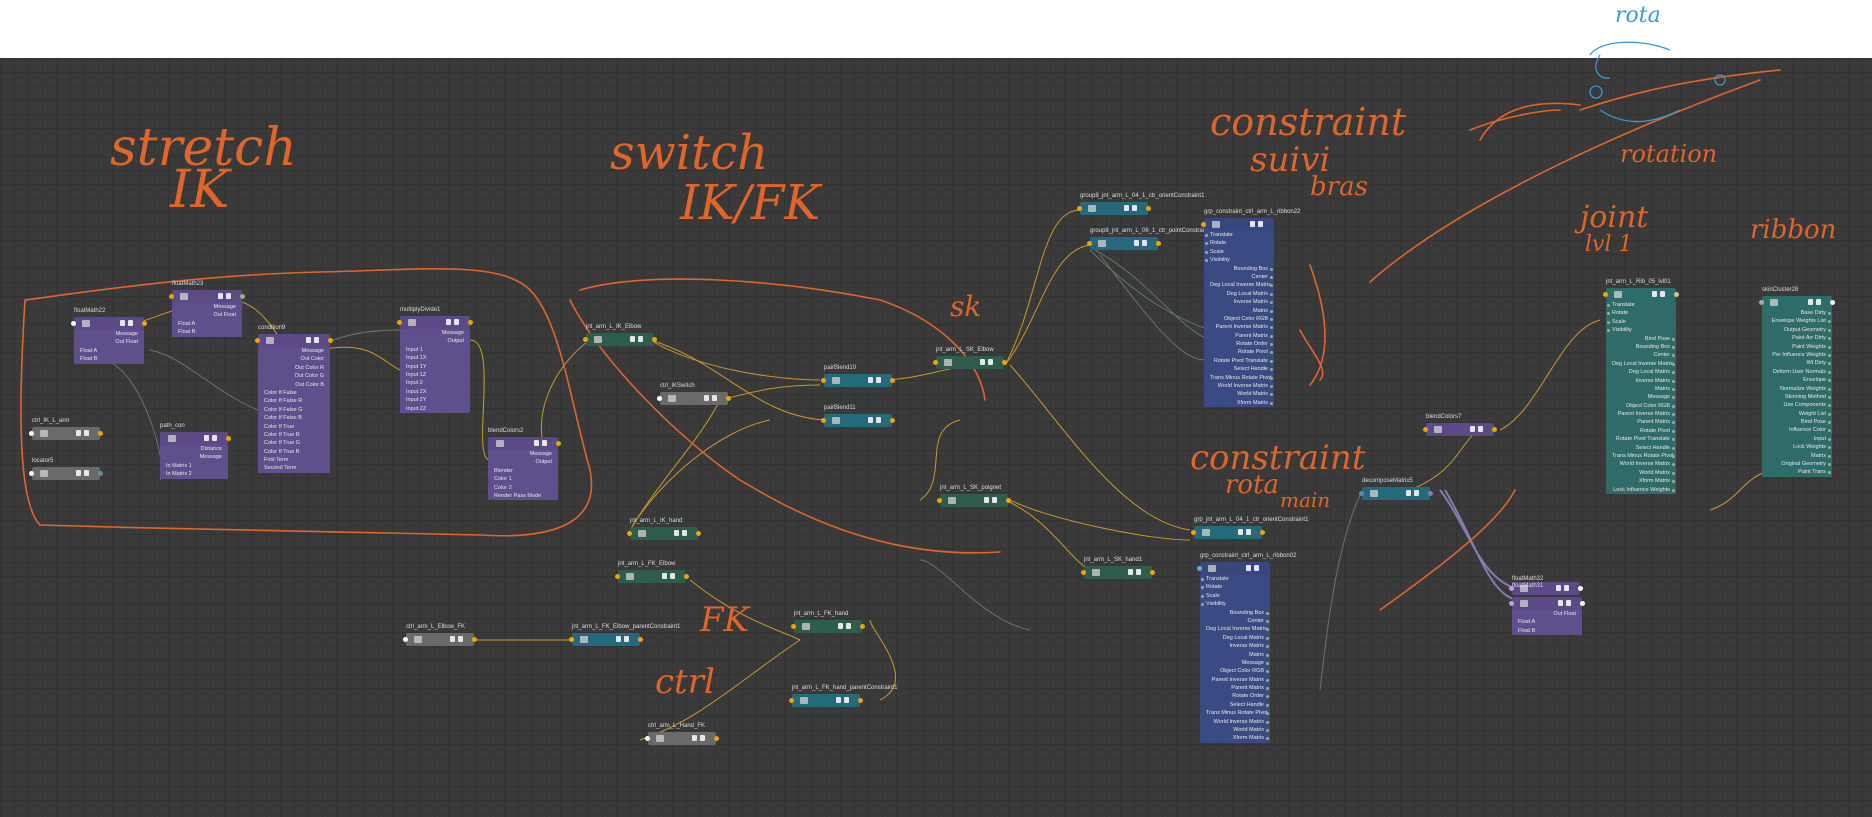  I want to click on node-ctrl-arm-l-elbow-fk: ctrl_arm_L_Elbow_FK, so click(440, 635).